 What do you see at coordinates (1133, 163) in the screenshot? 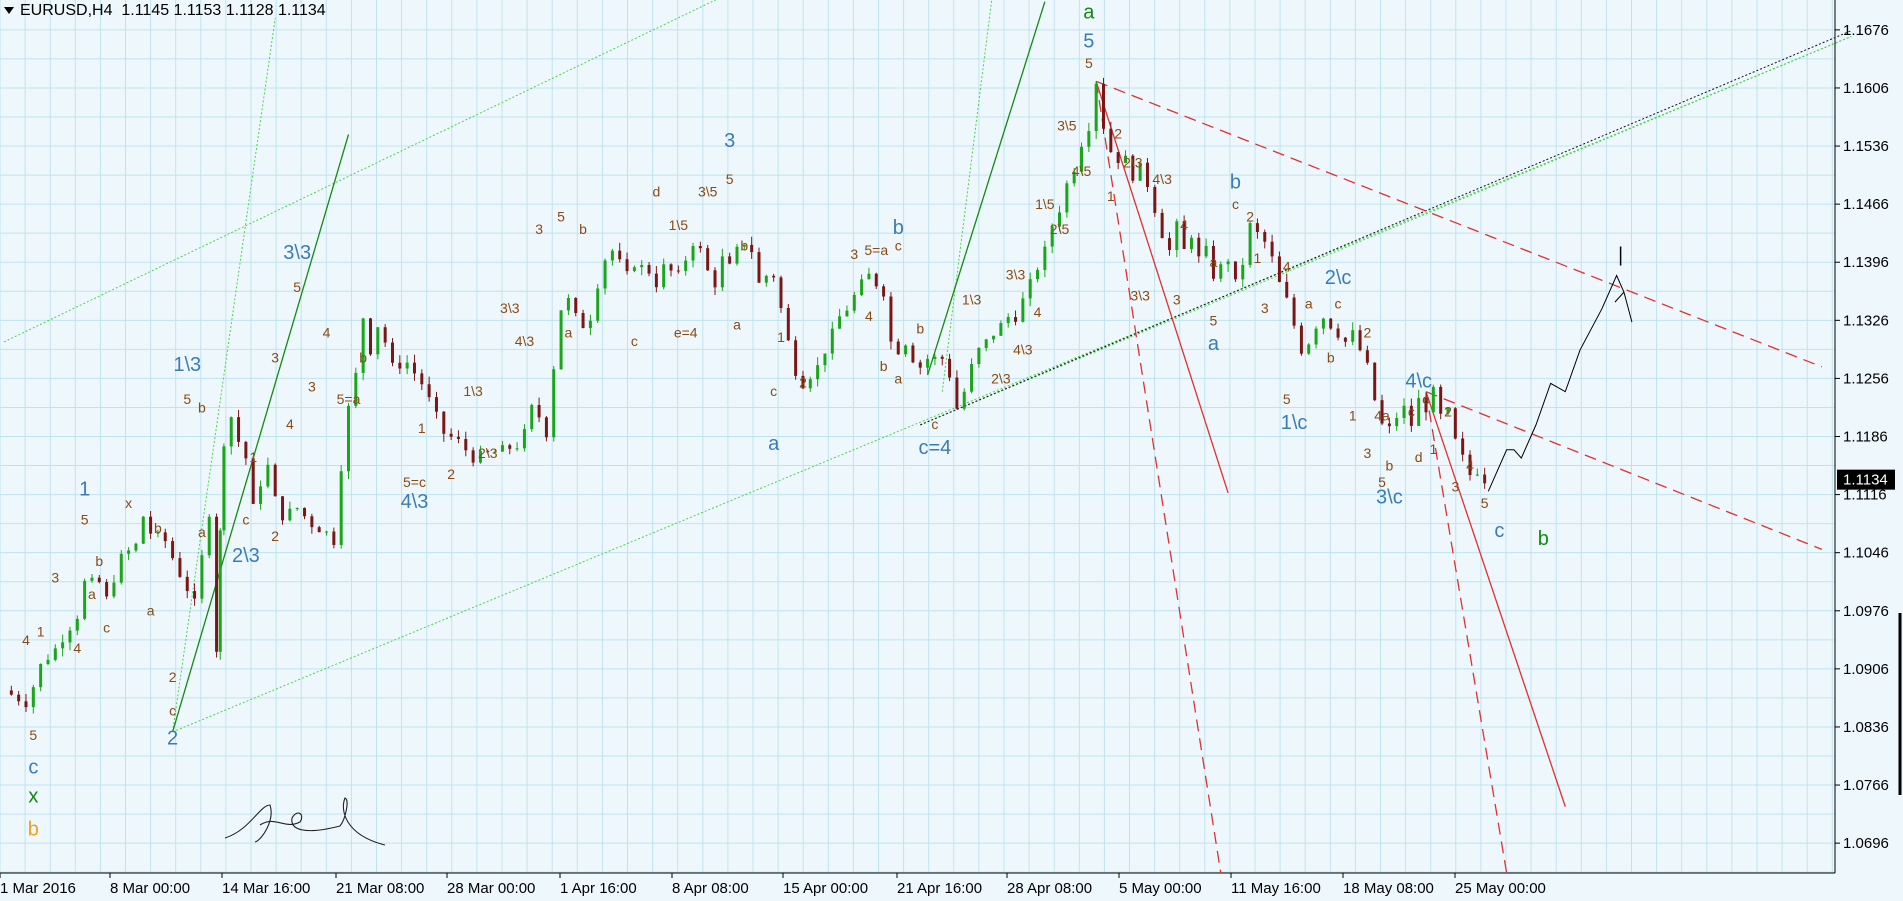
I see `wave-label: 2\3` at bounding box center [1133, 163].